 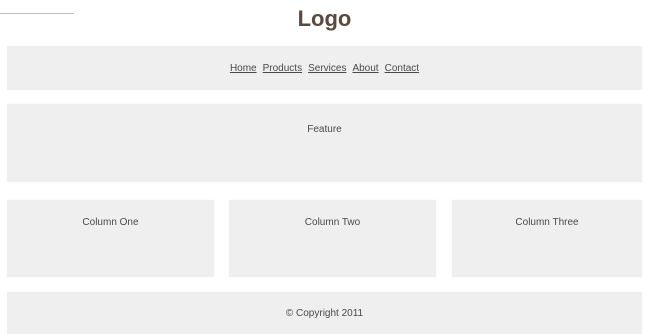 I want to click on column-one-label: Column One, so click(x=110, y=222).